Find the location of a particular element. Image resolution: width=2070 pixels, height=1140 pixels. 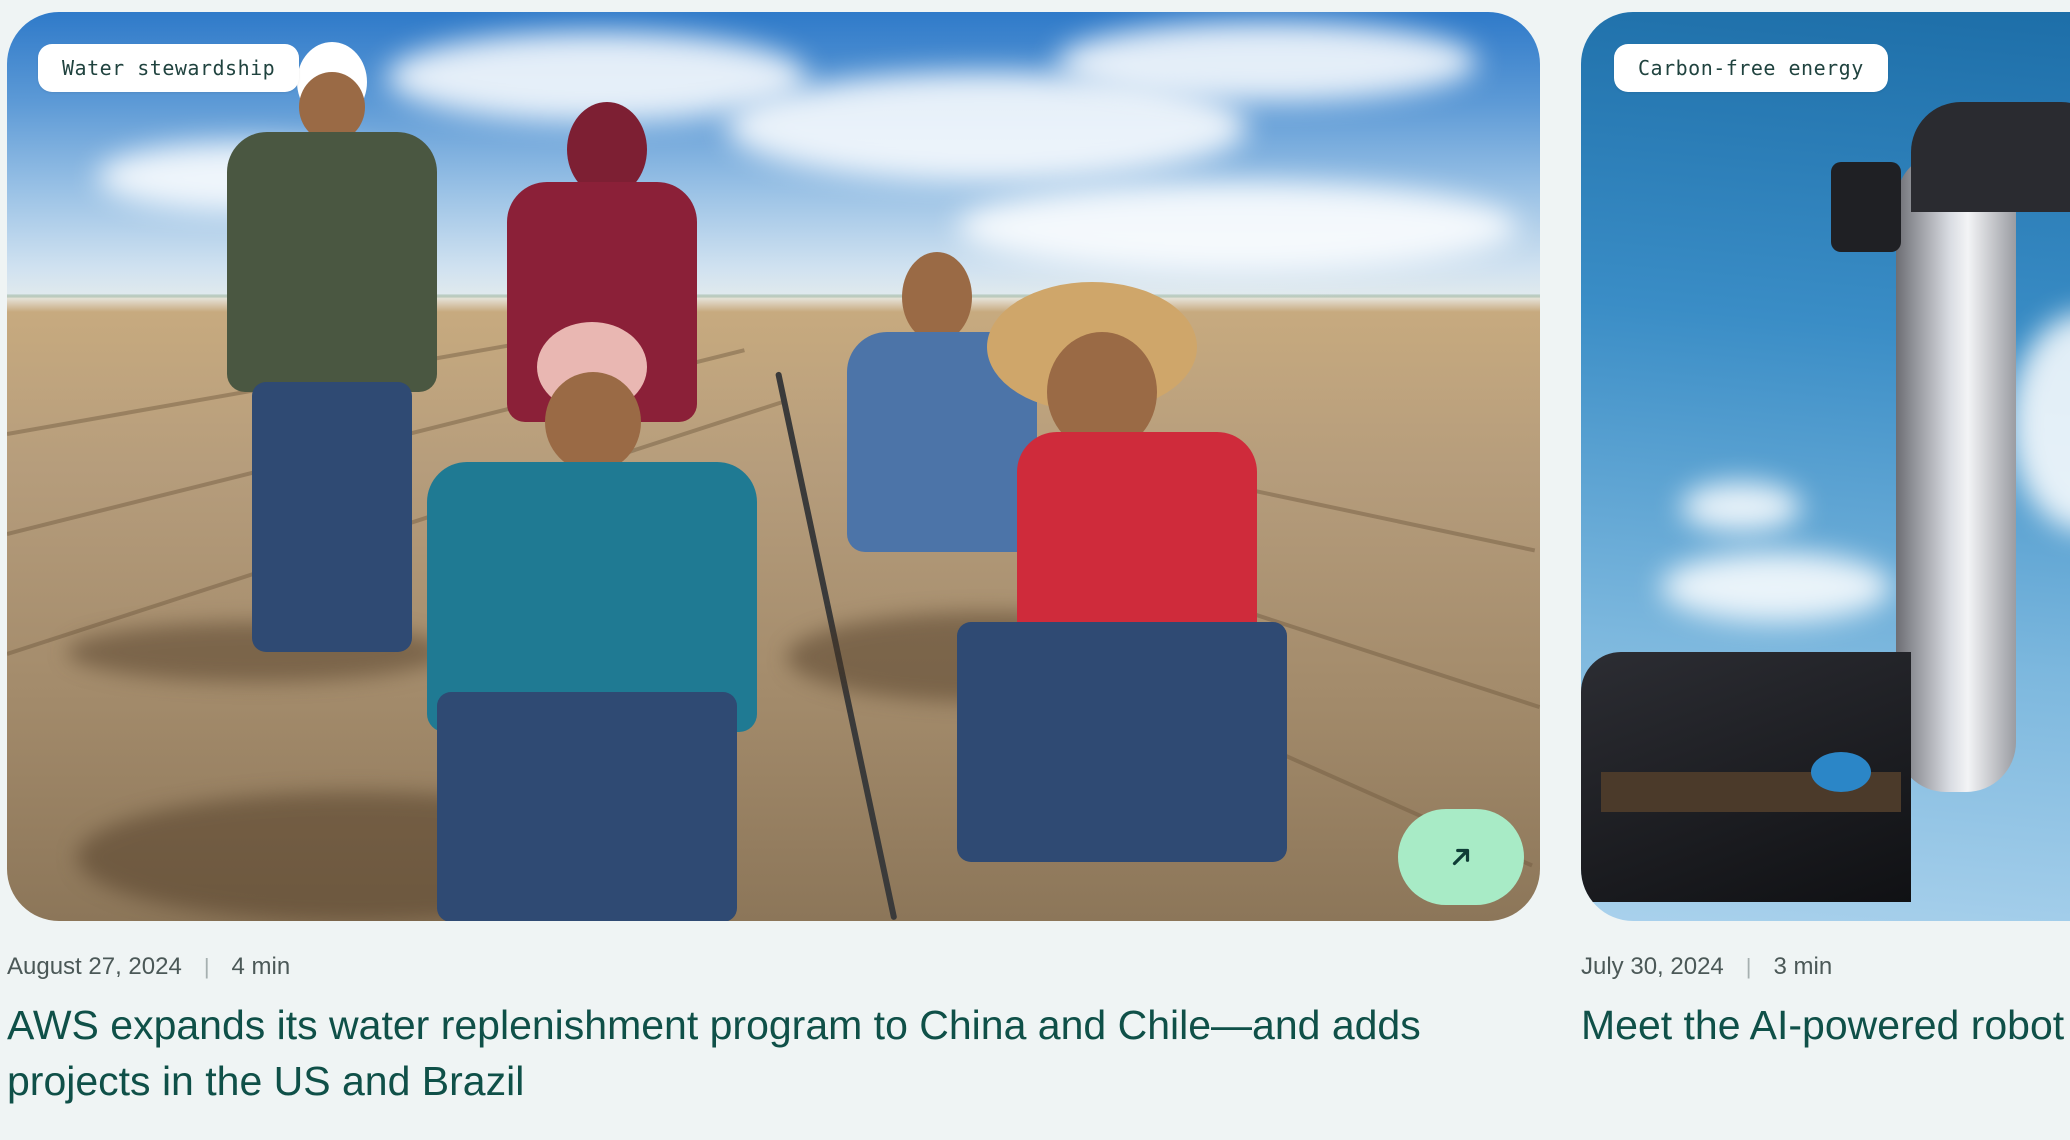

arrow-up-right-icon is located at coordinates (1461, 857).